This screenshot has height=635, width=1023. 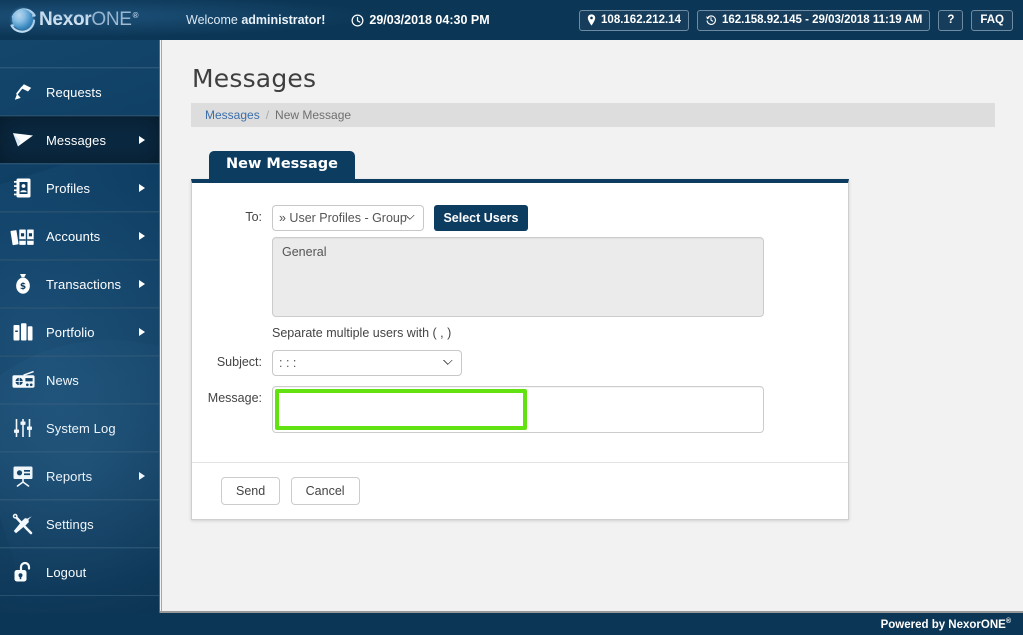 I want to click on recipients-hint: Separate multiple users with ( , ), so click(x=362, y=333).